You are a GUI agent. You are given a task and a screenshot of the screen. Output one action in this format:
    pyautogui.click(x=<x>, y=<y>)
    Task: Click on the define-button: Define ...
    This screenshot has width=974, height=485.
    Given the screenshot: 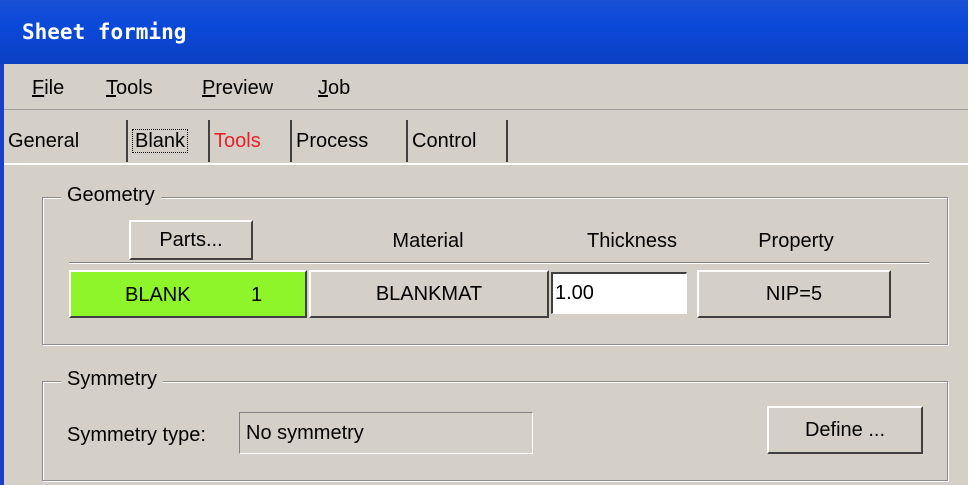 What is the action you would take?
    pyautogui.click(x=845, y=430)
    